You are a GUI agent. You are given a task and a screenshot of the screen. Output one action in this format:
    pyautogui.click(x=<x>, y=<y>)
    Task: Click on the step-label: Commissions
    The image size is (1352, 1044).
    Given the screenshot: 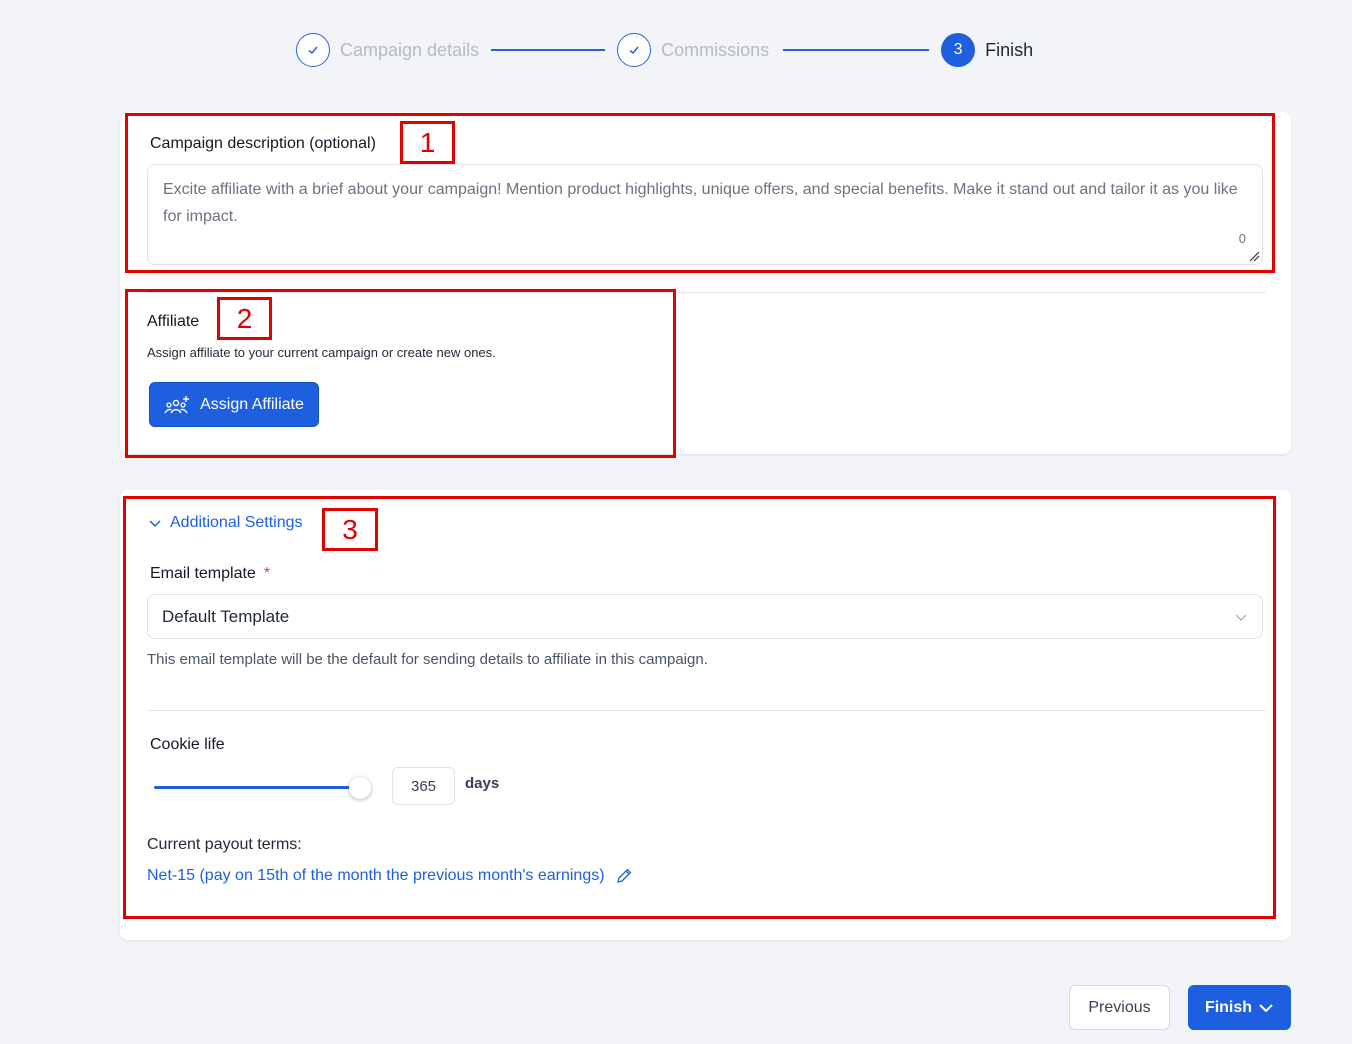 What is the action you would take?
    pyautogui.click(x=715, y=49)
    